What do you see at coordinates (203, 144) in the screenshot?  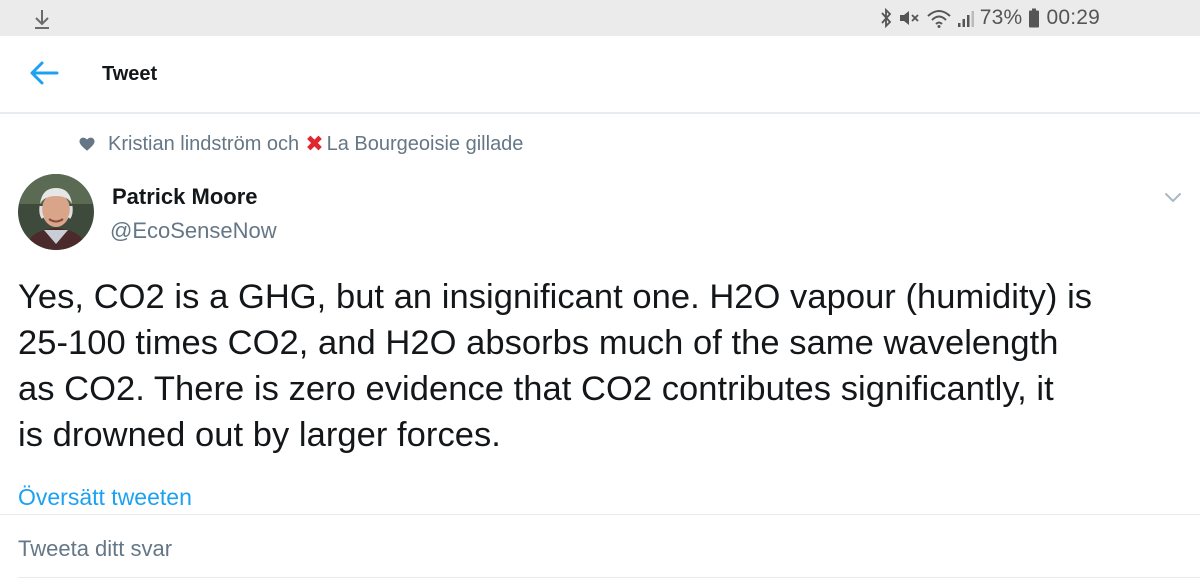 I see `liker-name-1: Kristian lindström och` at bounding box center [203, 144].